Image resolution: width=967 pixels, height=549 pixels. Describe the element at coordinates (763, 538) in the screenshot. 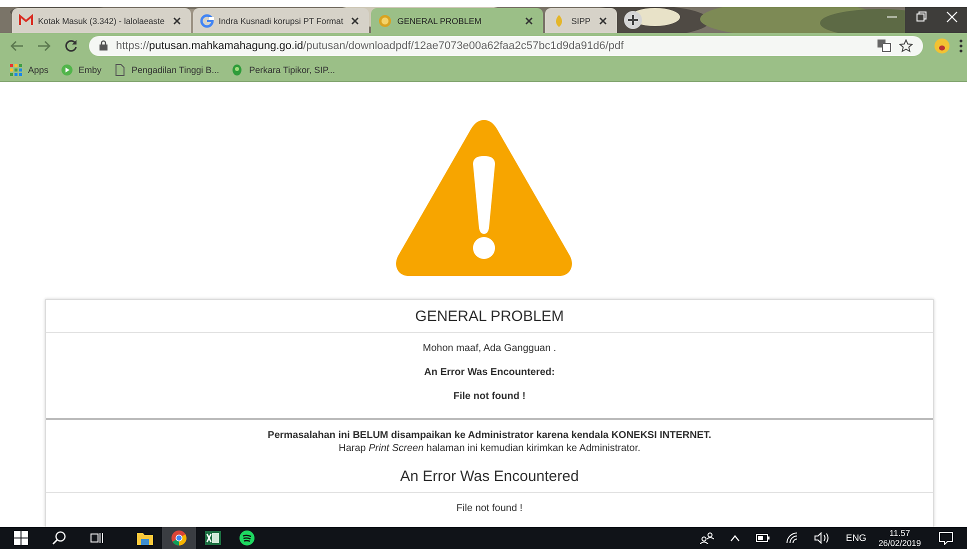

I see `battery-icon` at that location.